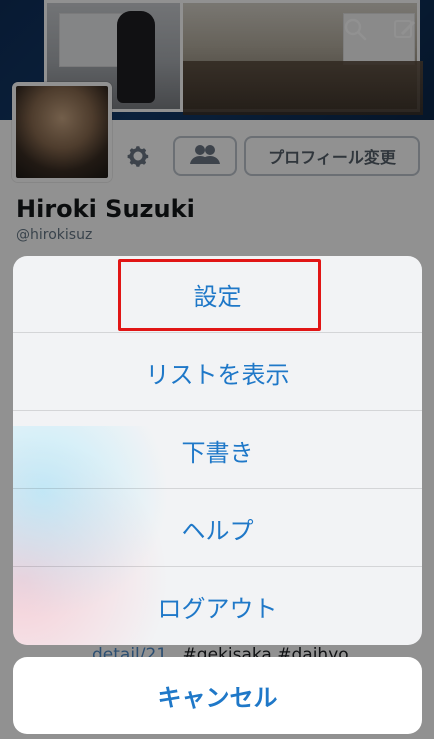 This screenshot has width=434, height=739. Describe the element at coordinates (217, 606) in the screenshot. I see `action-logout: ログアウト` at that location.